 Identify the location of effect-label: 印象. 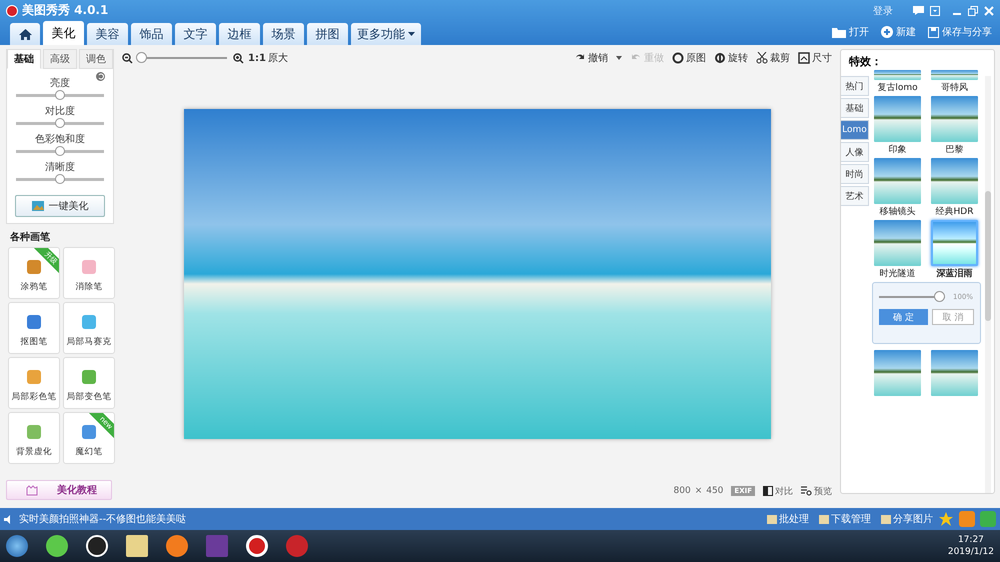
(898, 150).